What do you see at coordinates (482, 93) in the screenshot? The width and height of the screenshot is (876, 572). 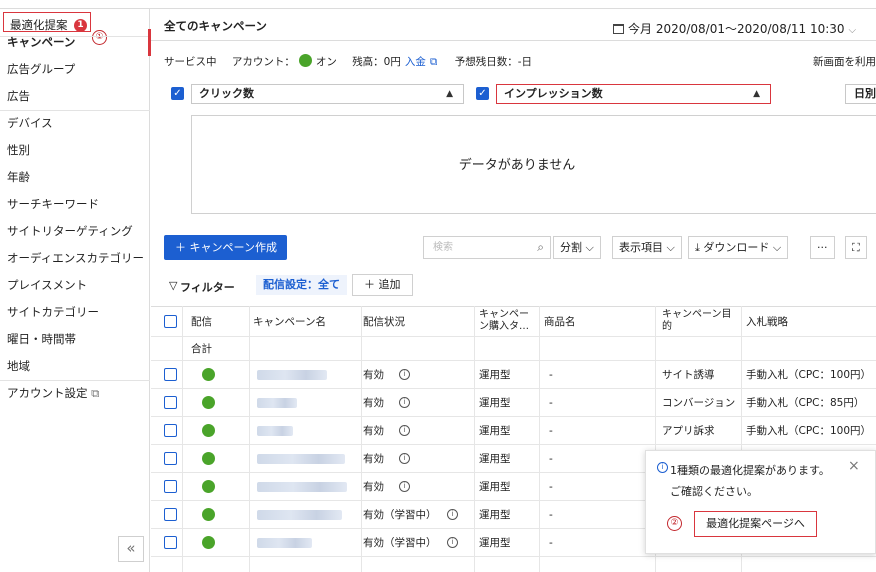 I see `metric2-checkbox: ✓` at bounding box center [482, 93].